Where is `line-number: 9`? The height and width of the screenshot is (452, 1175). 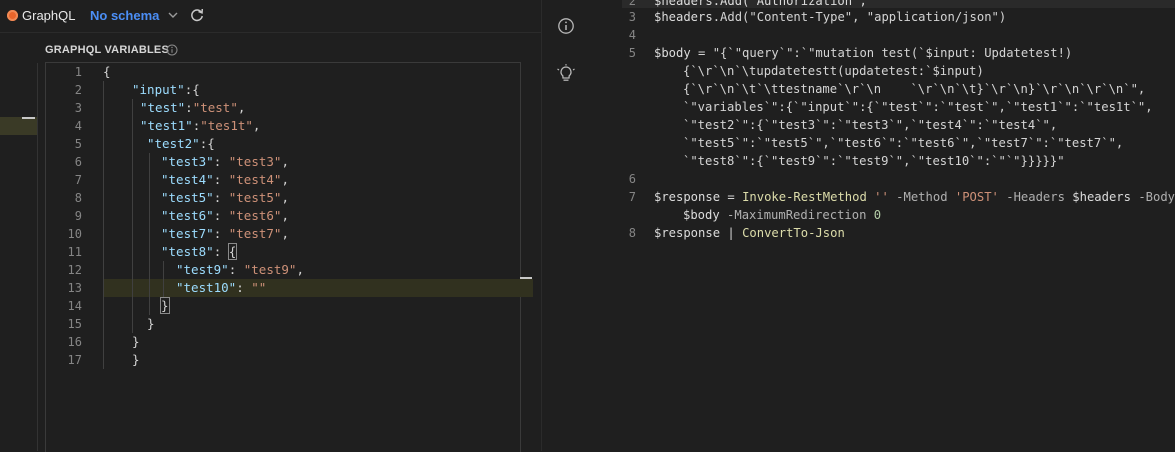
line-number: 9 is located at coordinates (78, 216).